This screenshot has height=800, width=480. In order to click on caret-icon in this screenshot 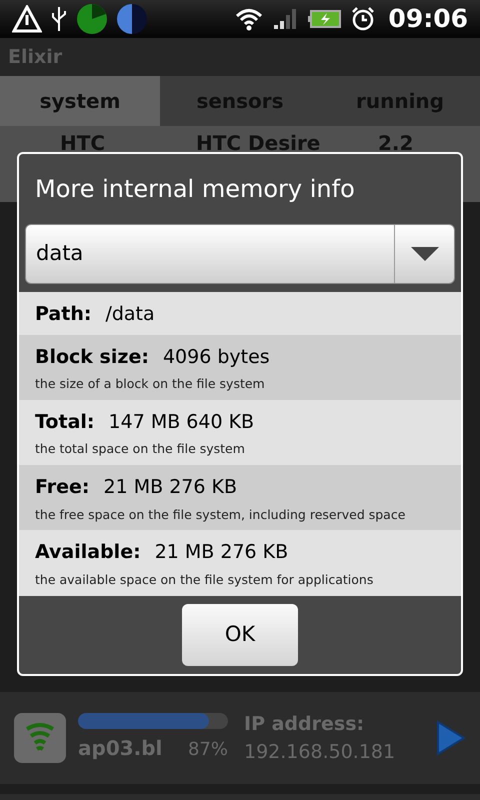, I will do `click(425, 254)`.